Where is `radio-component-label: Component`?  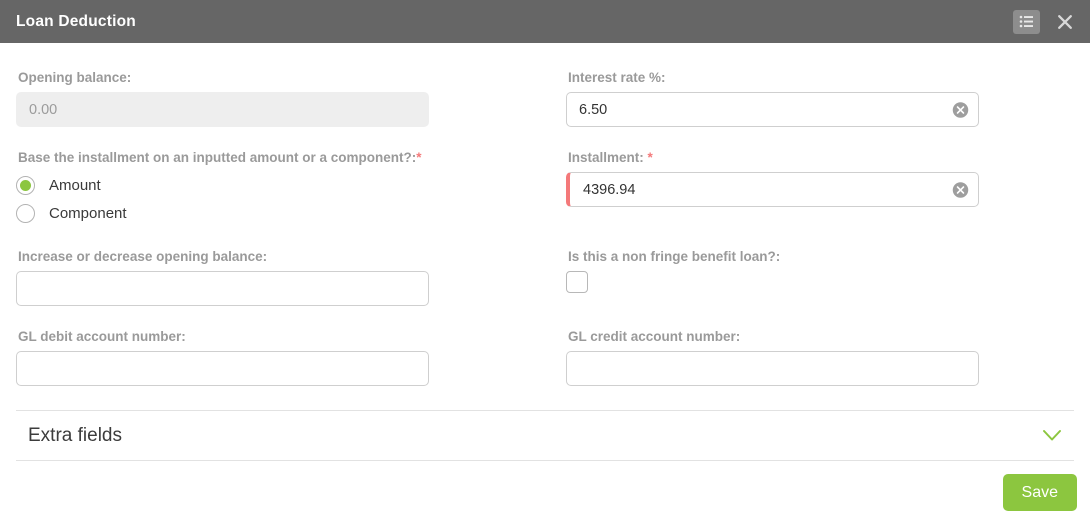 radio-component-label: Component is located at coordinates (88, 213).